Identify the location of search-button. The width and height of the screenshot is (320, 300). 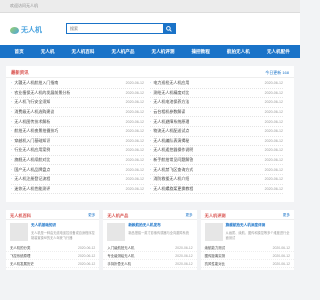
(169, 28).